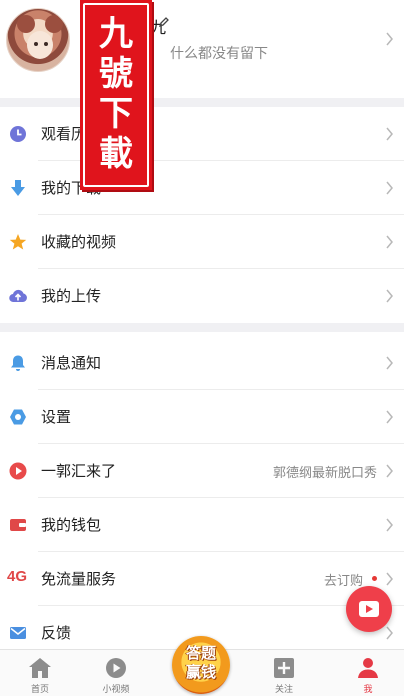  I want to click on menu-item-label: 反馈, so click(56, 633).